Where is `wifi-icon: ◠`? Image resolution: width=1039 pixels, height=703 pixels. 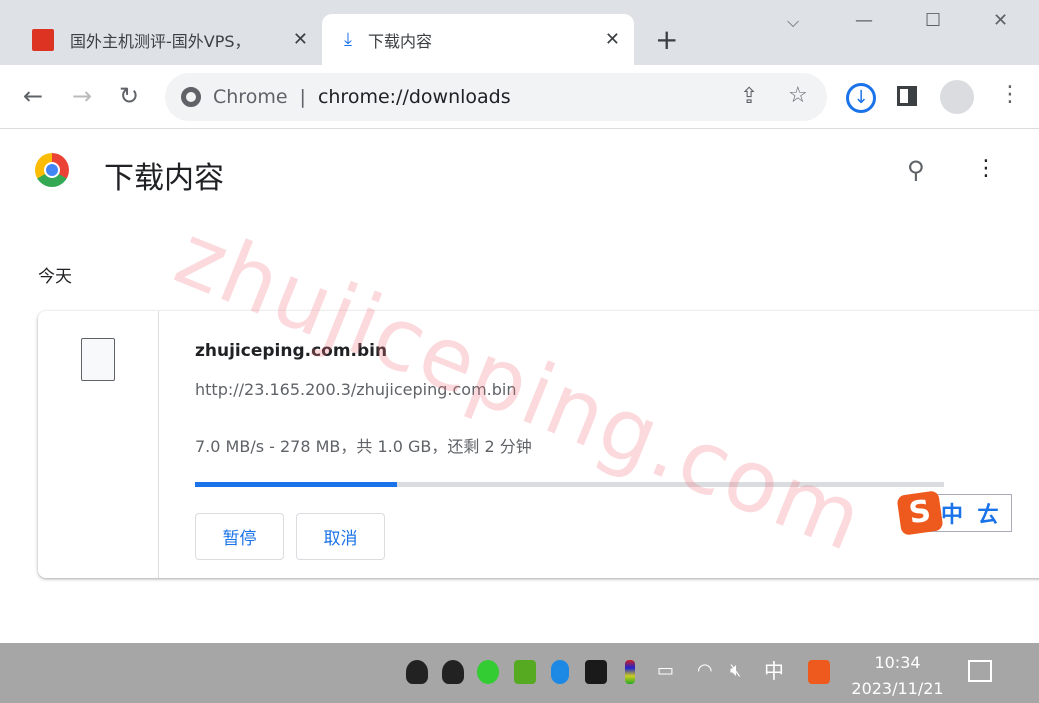
wifi-icon: ◠ is located at coordinates (705, 671).